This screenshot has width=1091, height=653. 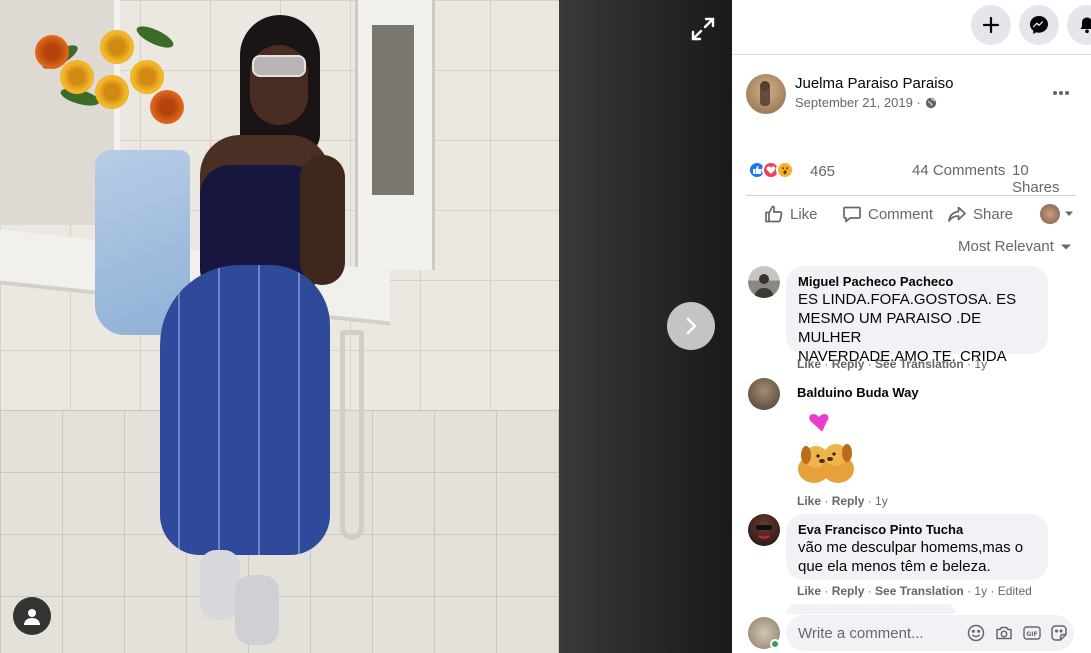 I want to click on edited-label: Edited, so click(x=1014, y=591).